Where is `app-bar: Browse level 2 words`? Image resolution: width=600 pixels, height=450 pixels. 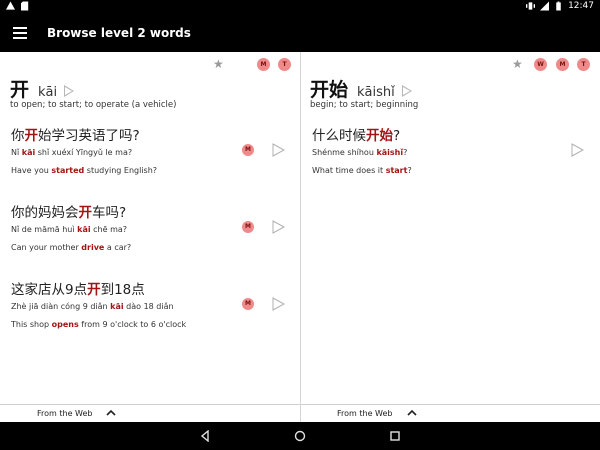
app-bar: Browse level 2 words is located at coordinates (300, 33).